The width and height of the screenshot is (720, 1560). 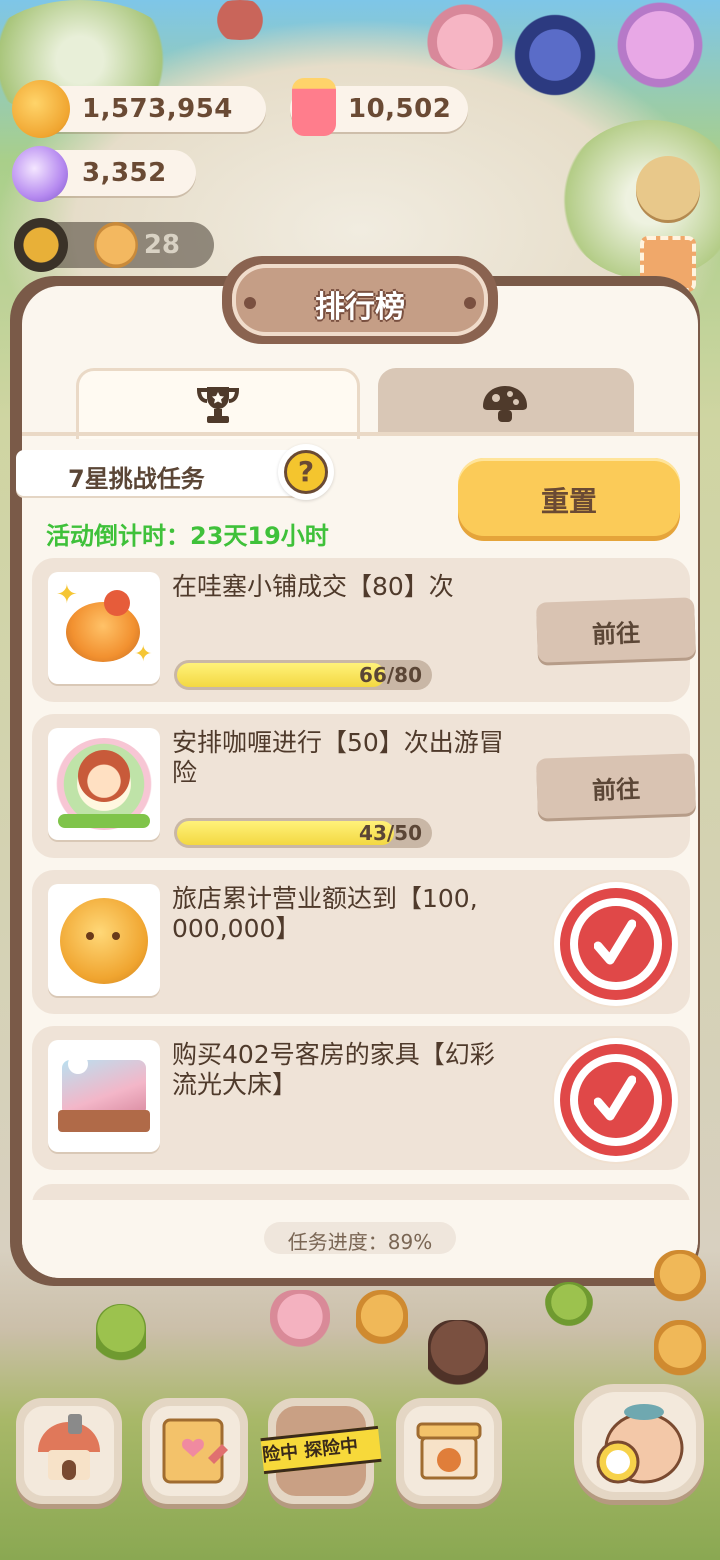 I want to click on build-house-button, so click(x=69, y=1451).